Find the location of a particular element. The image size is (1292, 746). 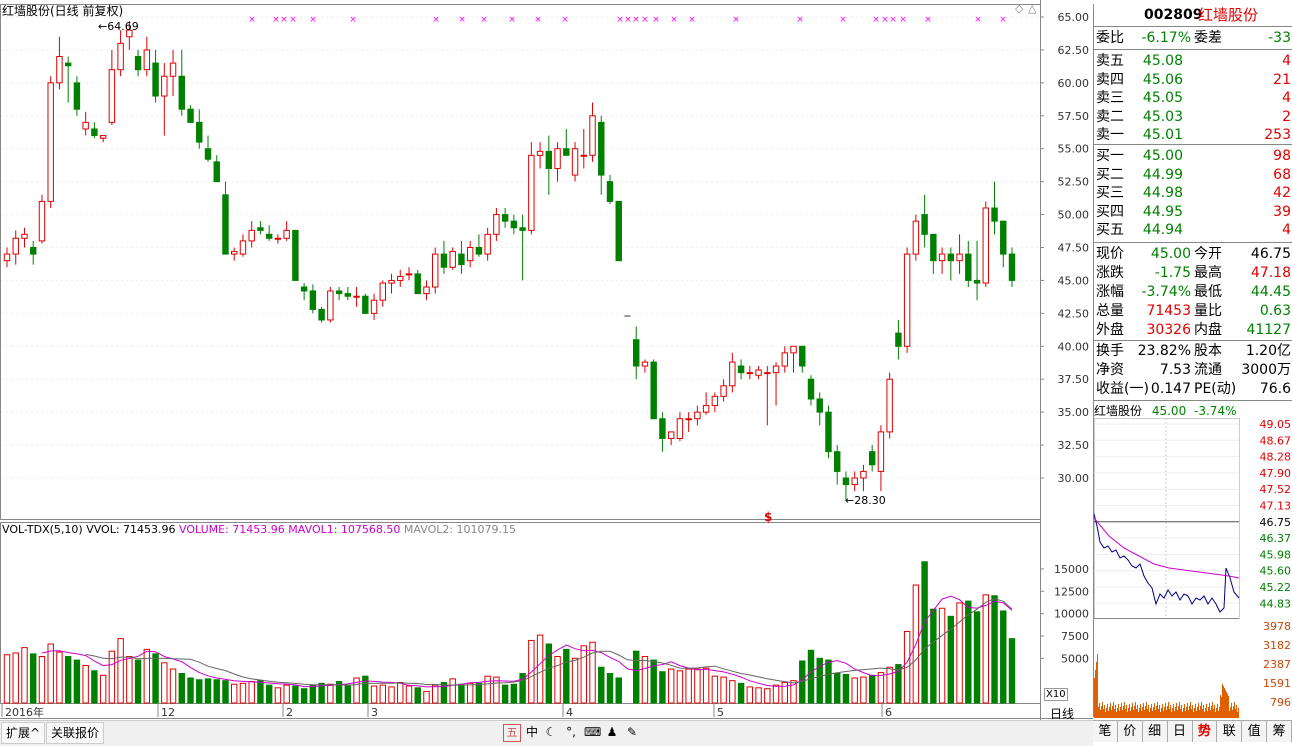

weibi-label: 委比 is located at coordinates (1110, 38).